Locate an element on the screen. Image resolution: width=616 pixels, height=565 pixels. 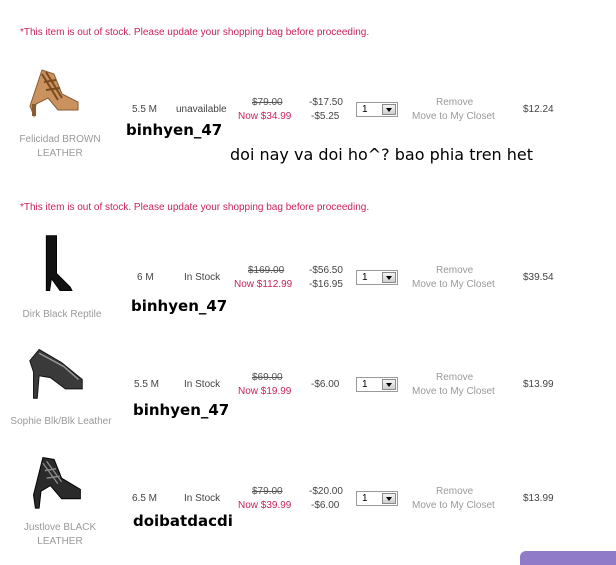
sandal-brown-image is located at coordinates (54, 93).